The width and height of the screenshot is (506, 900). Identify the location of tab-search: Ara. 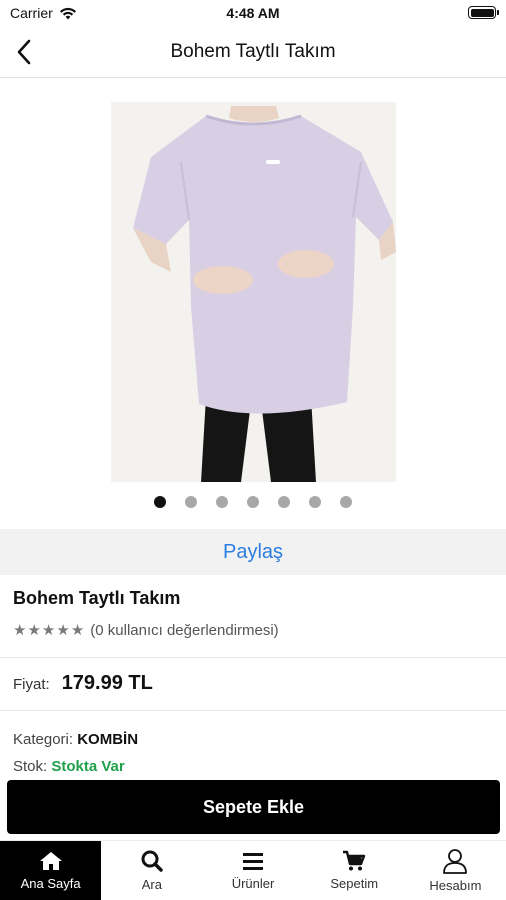
(151, 870).